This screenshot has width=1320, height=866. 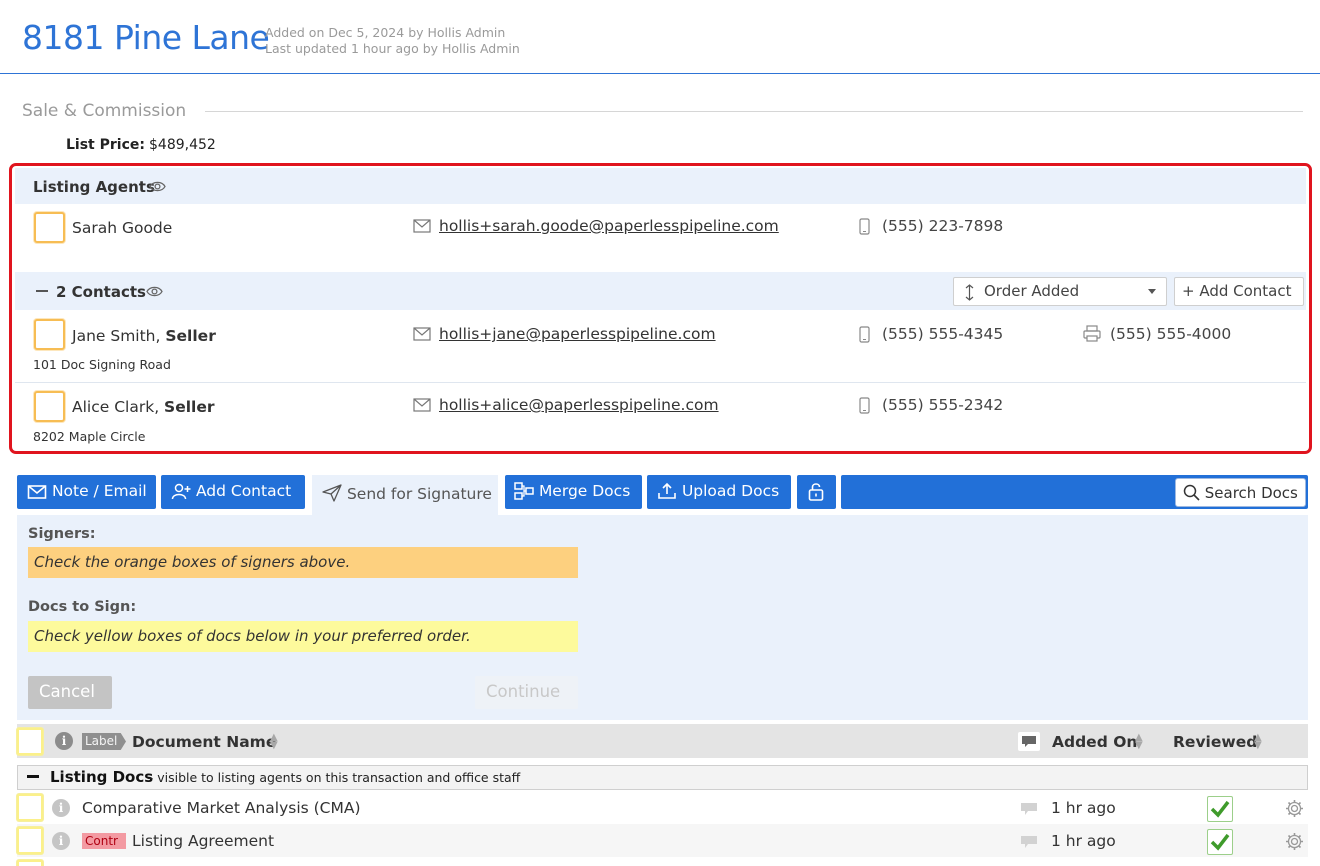 What do you see at coordinates (754, 111) in the screenshot?
I see `section-divider` at bounding box center [754, 111].